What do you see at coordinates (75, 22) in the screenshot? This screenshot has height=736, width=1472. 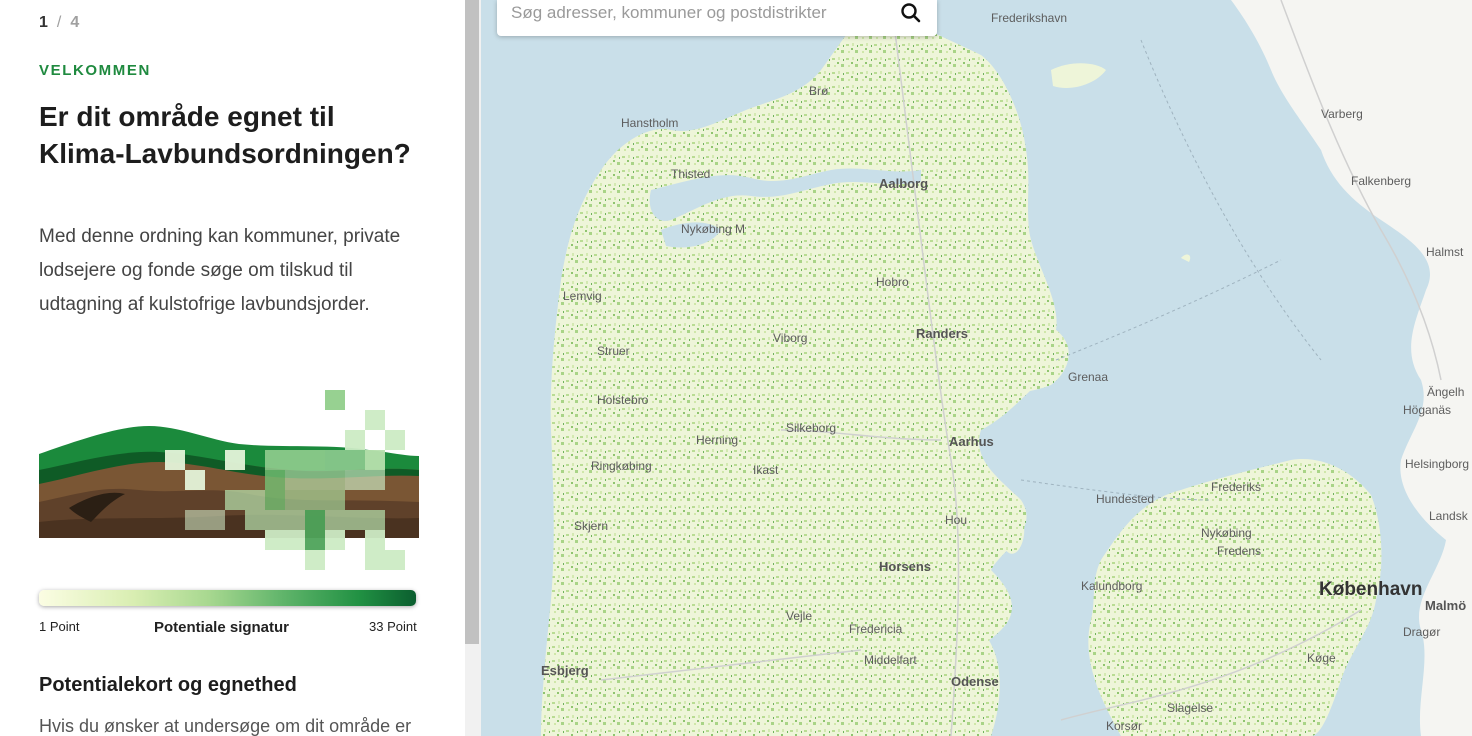 I see `pager-total: 4` at bounding box center [75, 22].